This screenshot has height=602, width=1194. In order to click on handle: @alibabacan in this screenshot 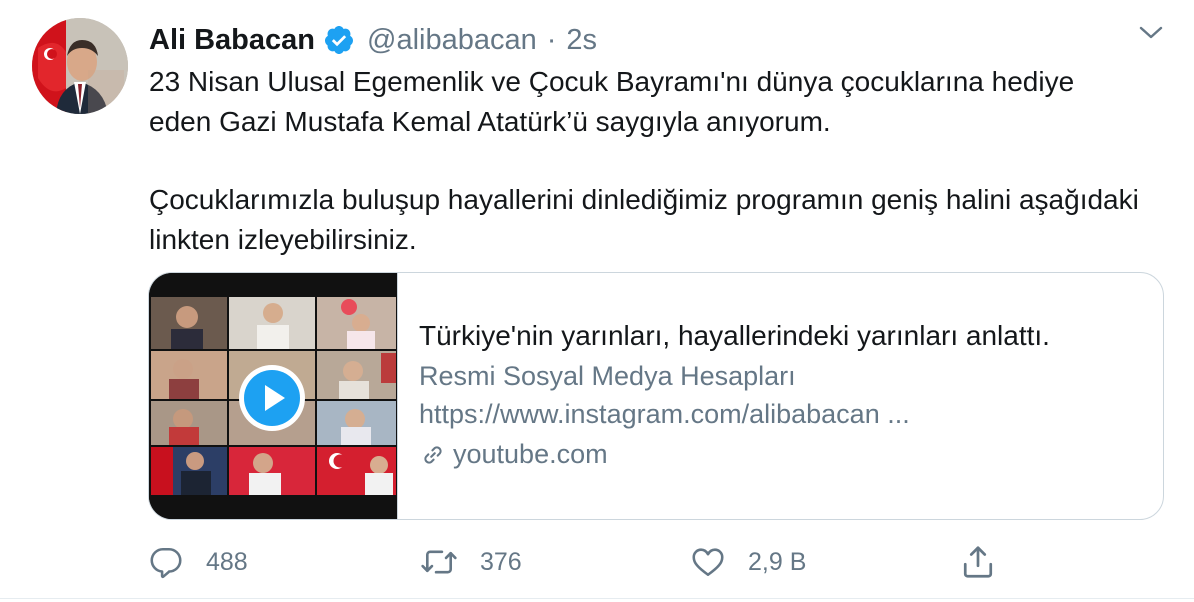, I will do `click(452, 40)`.